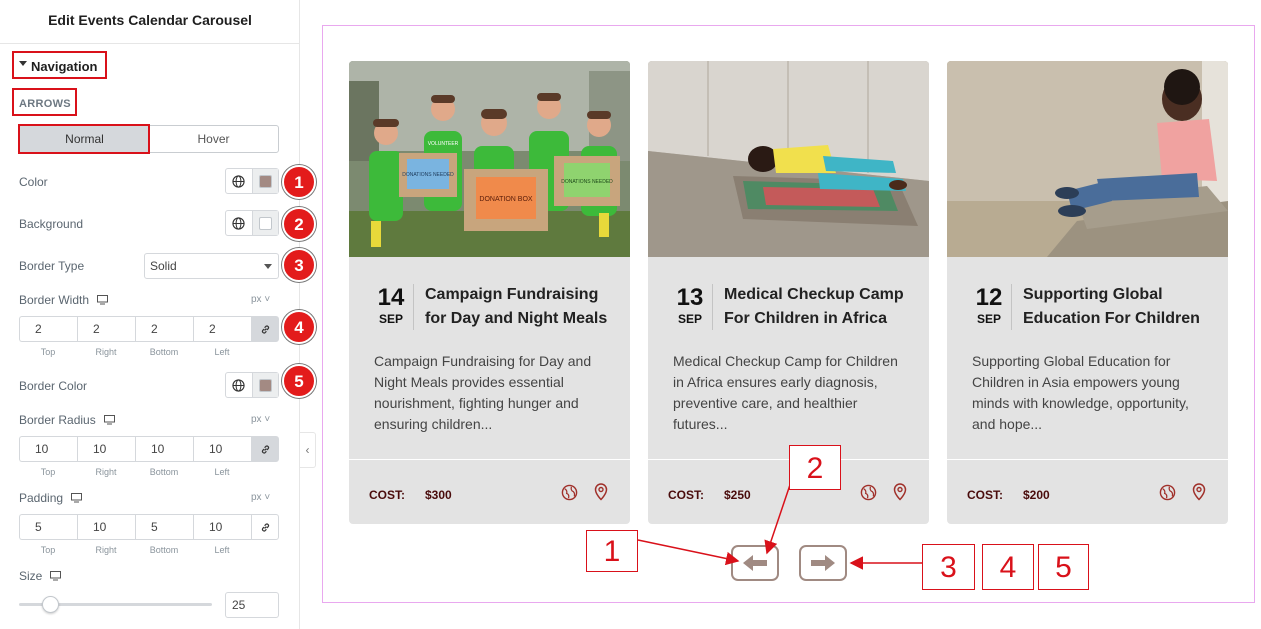  I want to click on callout-2: 2, so click(815, 467).